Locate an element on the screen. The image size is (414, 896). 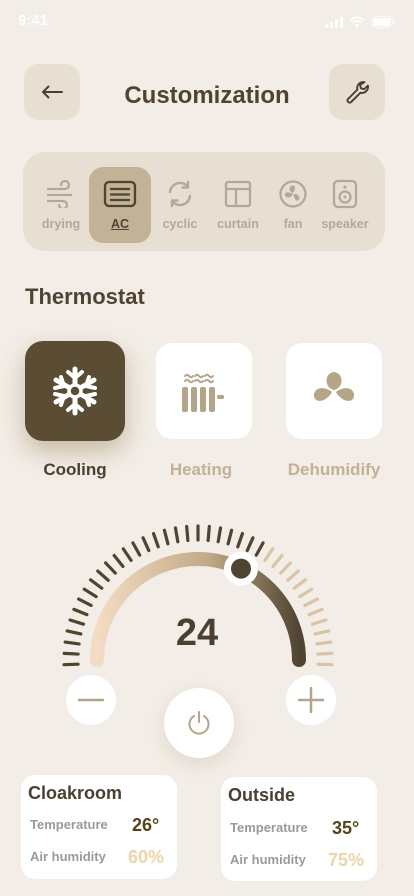
fan-icon is located at coordinates (293, 194).